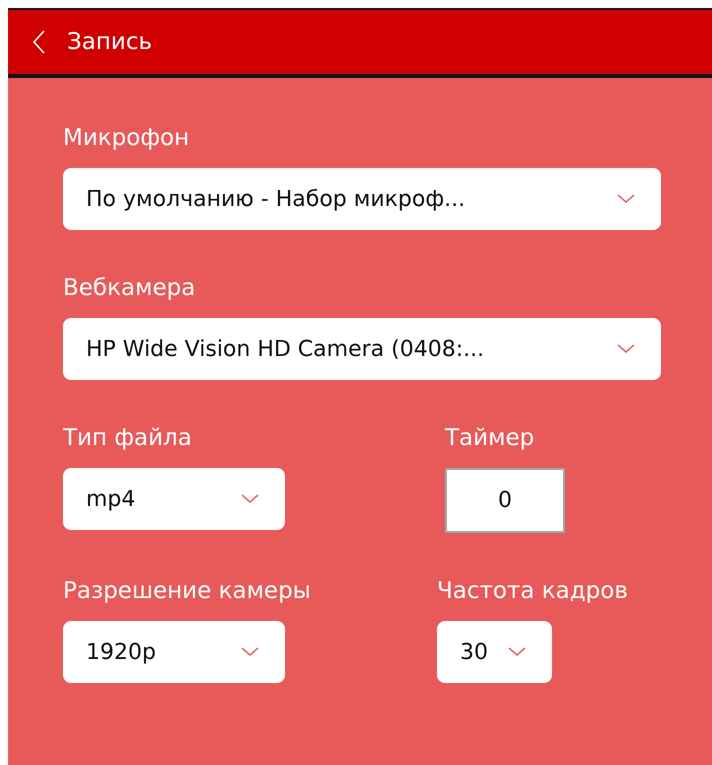 This screenshot has width=712, height=765. I want to click on dropdown: 1920p, so click(174, 652).